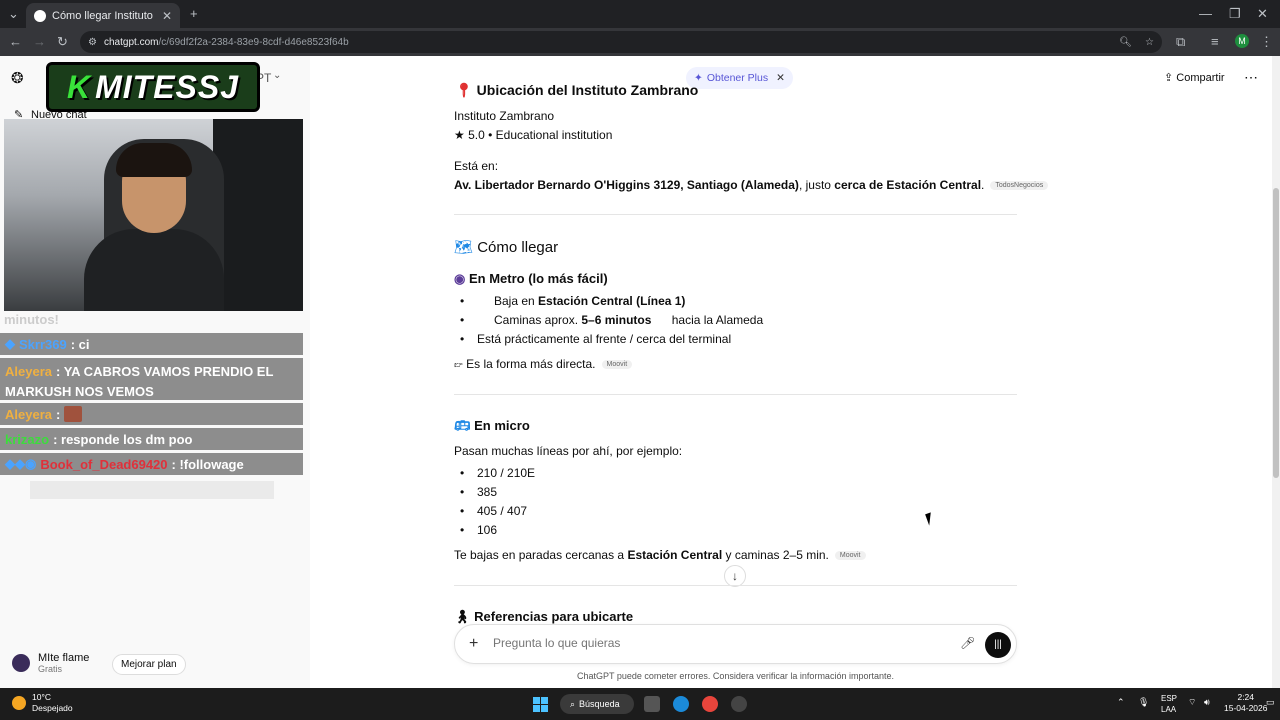 This screenshot has width=1280, height=720. I want to click on avatar, so click(21, 663).